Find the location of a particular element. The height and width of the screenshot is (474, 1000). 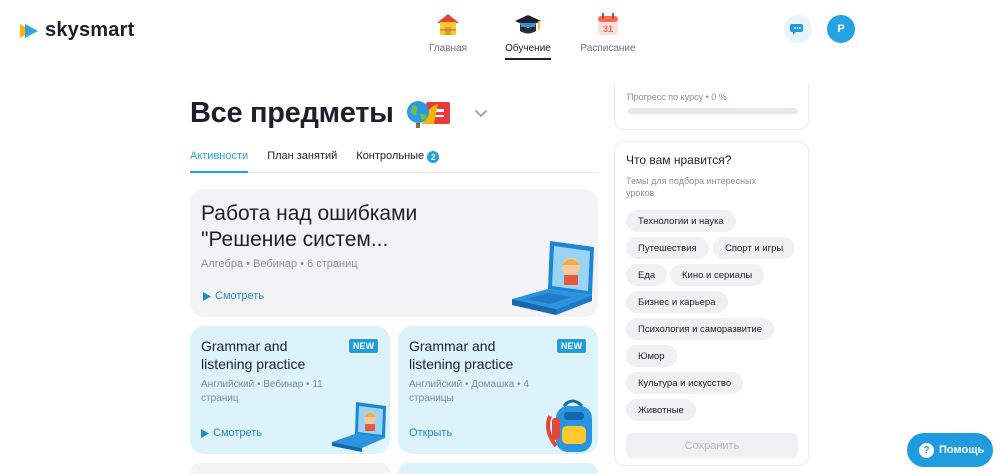

open-button: Открыть is located at coordinates (430, 433).